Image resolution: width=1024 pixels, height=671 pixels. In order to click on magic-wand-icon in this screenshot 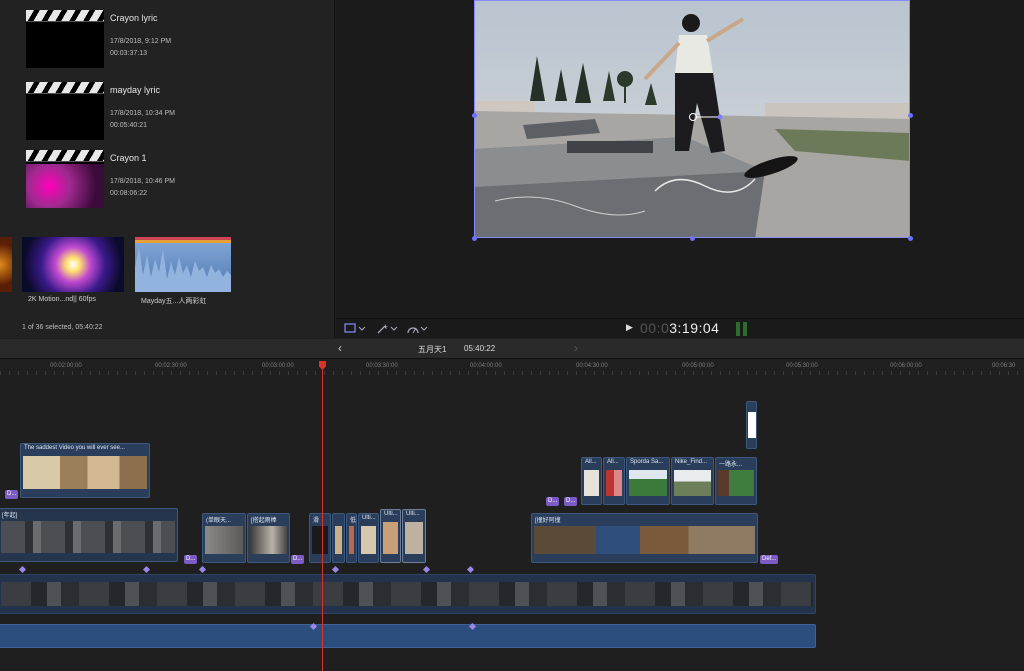, I will do `click(387, 329)`.